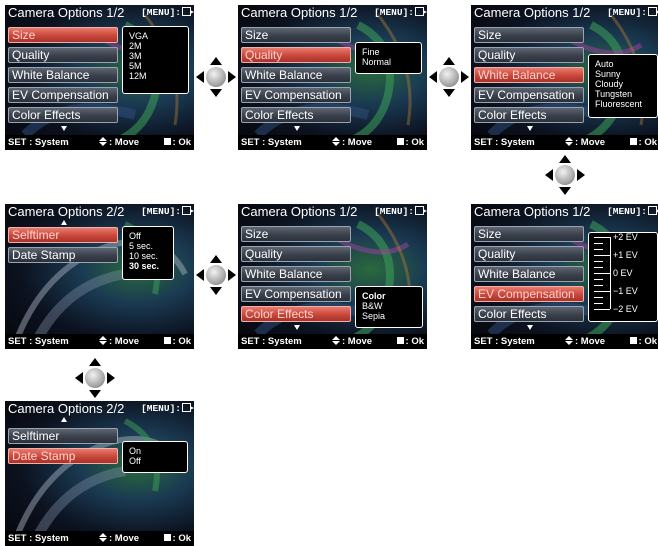 This screenshot has width=658, height=546. I want to click on dpad-up-icon, so click(216, 259).